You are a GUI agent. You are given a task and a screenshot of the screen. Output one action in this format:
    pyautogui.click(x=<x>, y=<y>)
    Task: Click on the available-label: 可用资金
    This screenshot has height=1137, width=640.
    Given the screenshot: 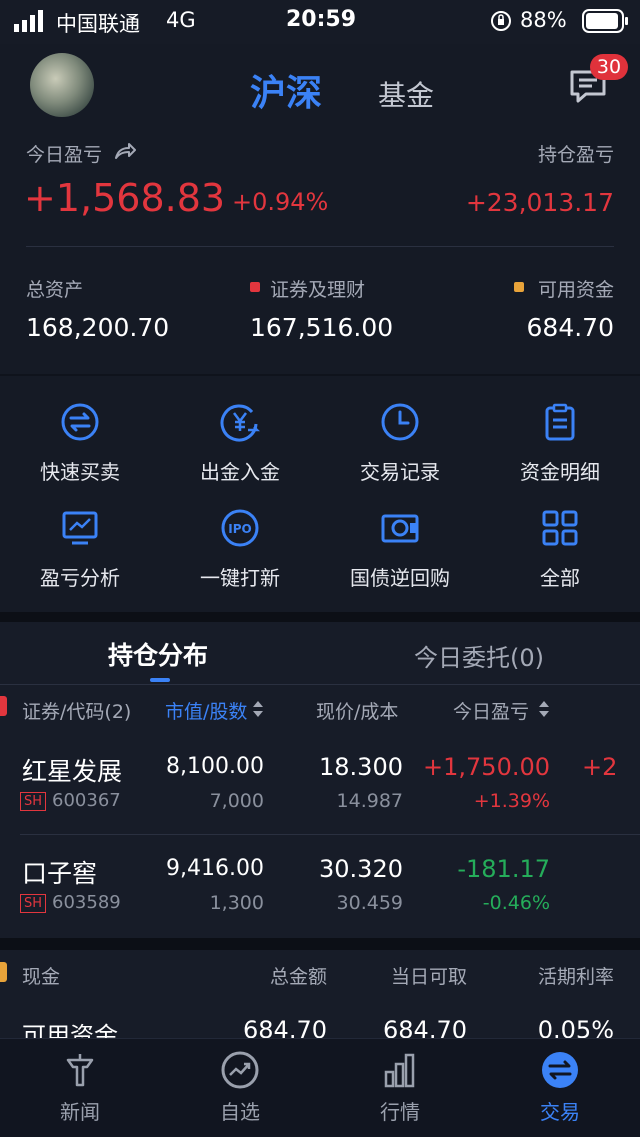 What is the action you would take?
    pyautogui.click(x=575, y=290)
    